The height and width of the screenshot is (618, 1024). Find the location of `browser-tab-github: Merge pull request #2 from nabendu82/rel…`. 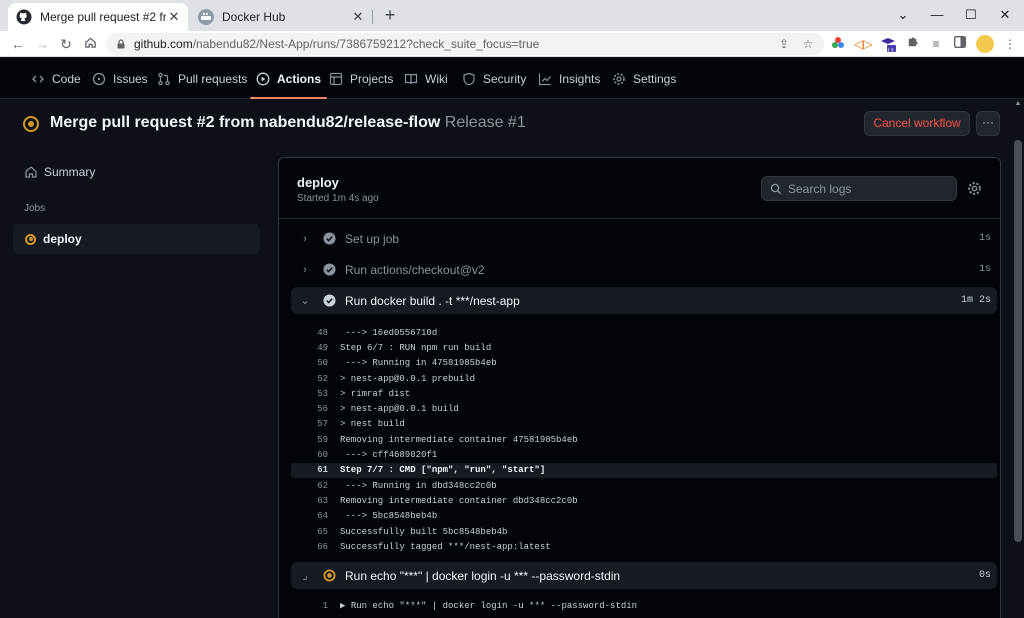

browser-tab-github: Merge pull request #2 from nabendu82/rel… is located at coordinates (98, 17).